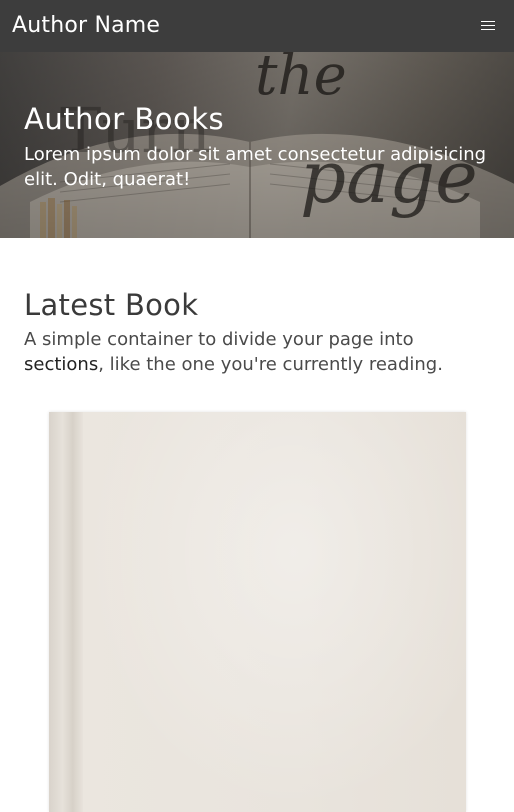  Describe the element at coordinates (86, 26) in the screenshot. I see `brand-link: Author Name` at that location.